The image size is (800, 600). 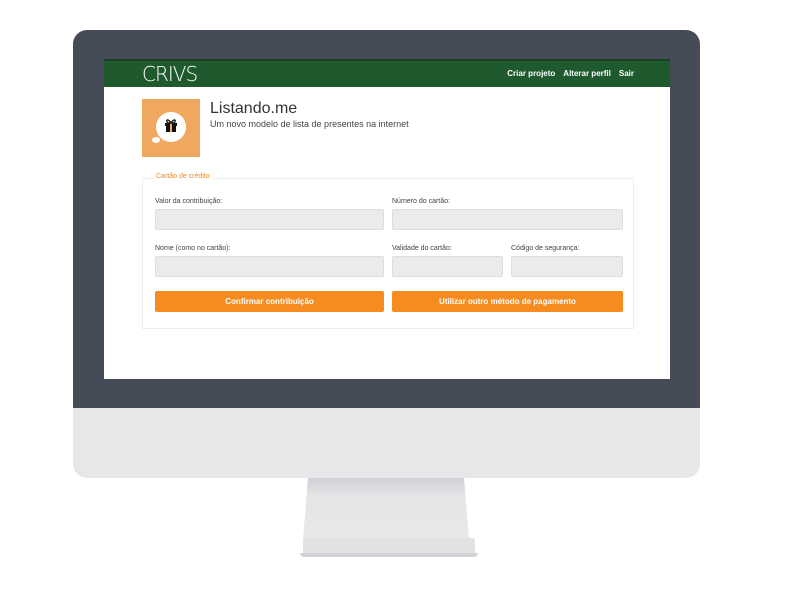 I want to click on amount-input, so click(x=269, y=219).